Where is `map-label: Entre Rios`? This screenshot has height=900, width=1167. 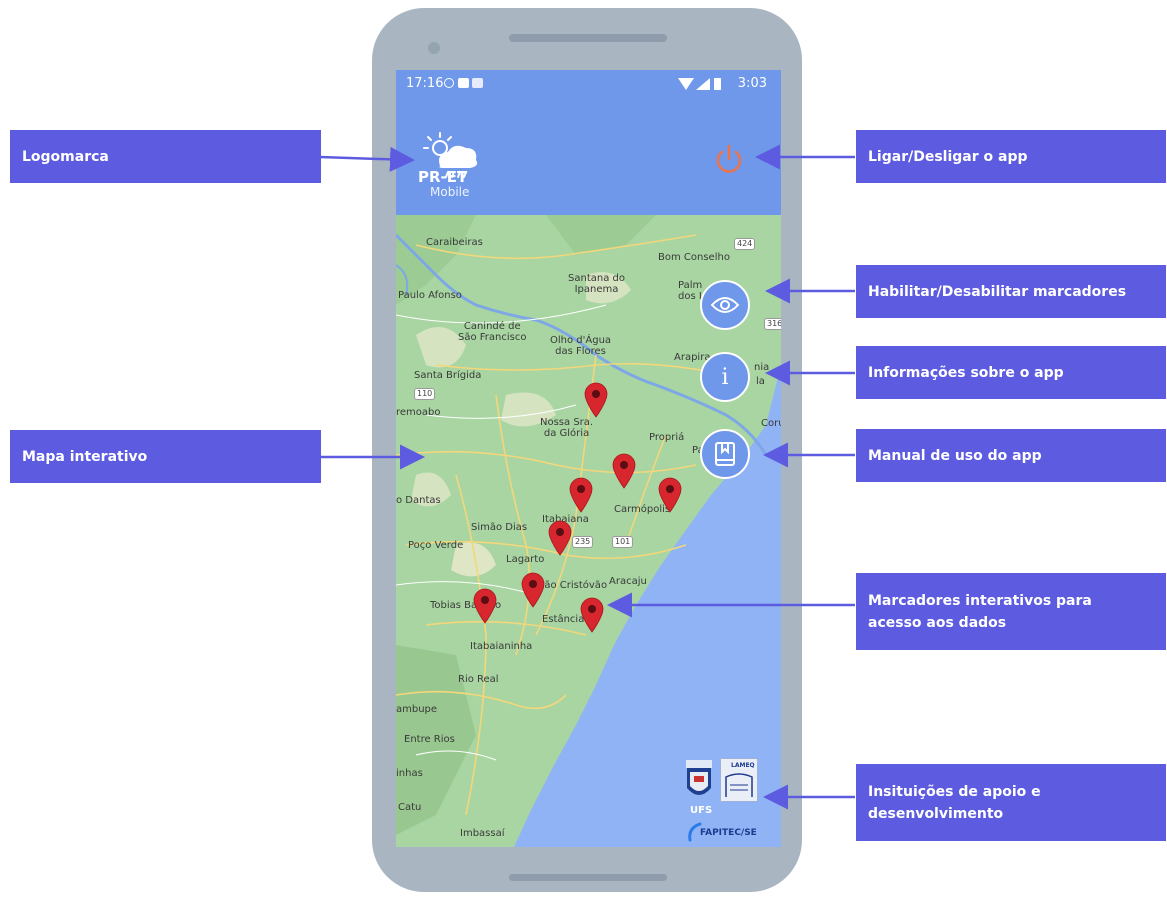 map-label: Entre Rios is located at coordinates (429, 739).